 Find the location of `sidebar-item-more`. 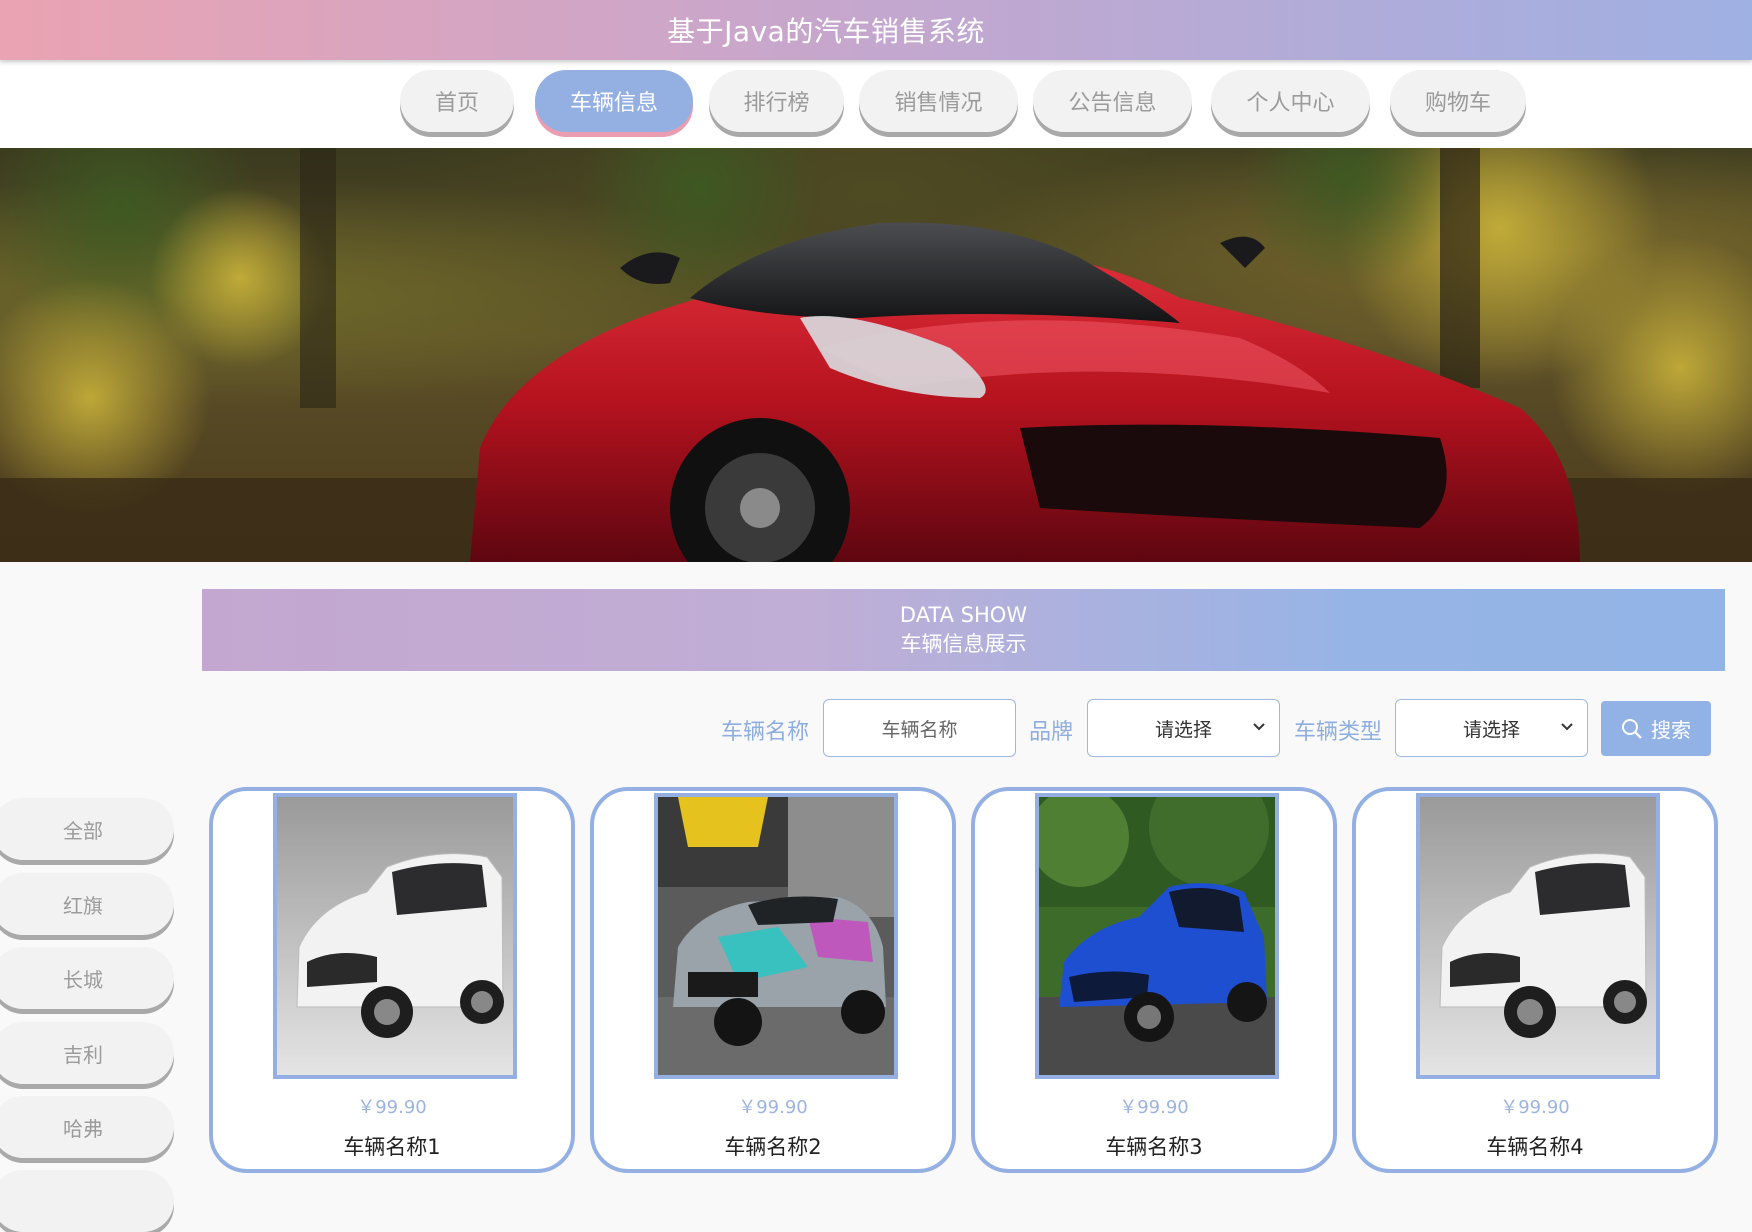

sidebar-item-more is located at coordinates (87, 1201).